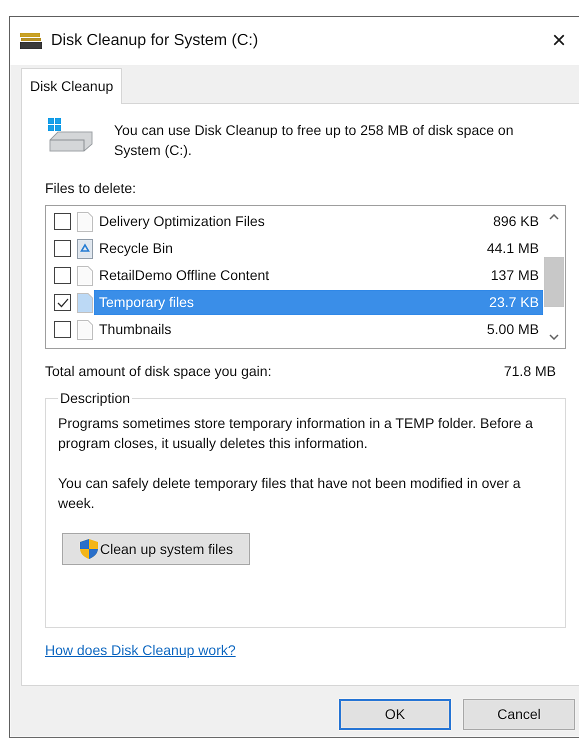 The image size is (579, 738). Describe the element at coordinates (395, 714) in the screenshot. I see `dialog-button: OK` at that location.